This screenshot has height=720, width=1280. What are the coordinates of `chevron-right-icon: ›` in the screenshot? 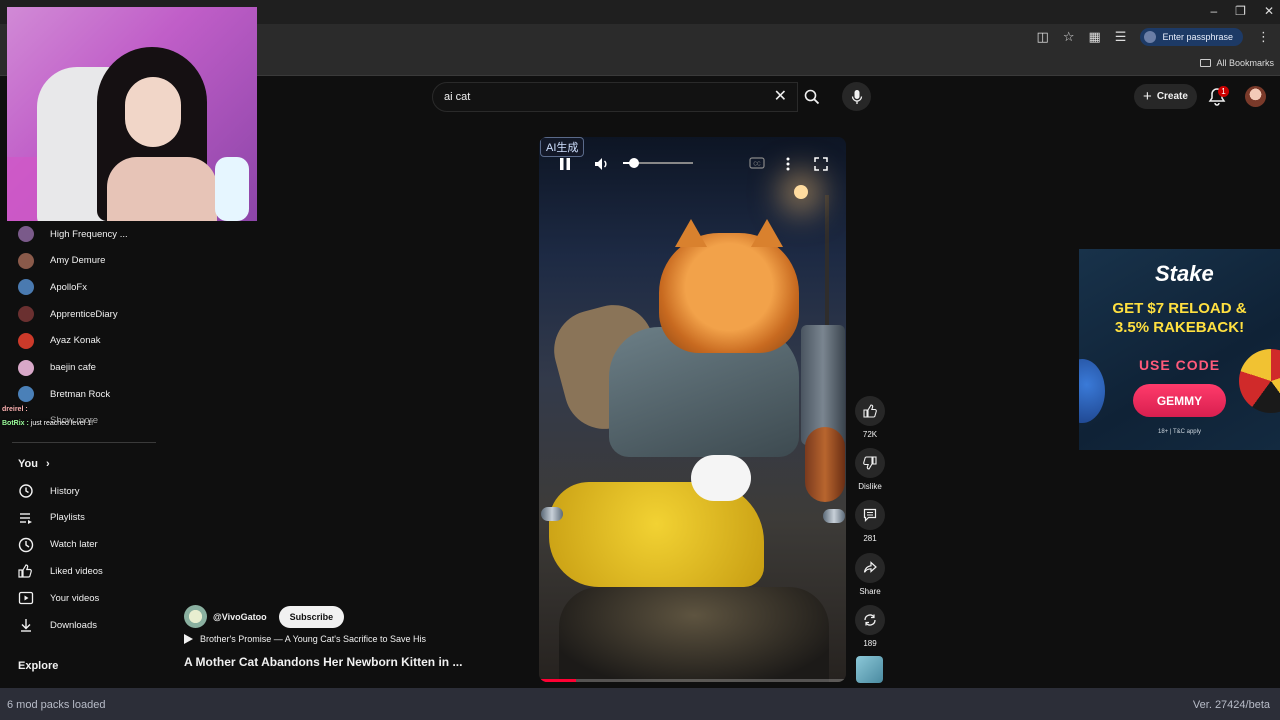 It's located at (47, 464).